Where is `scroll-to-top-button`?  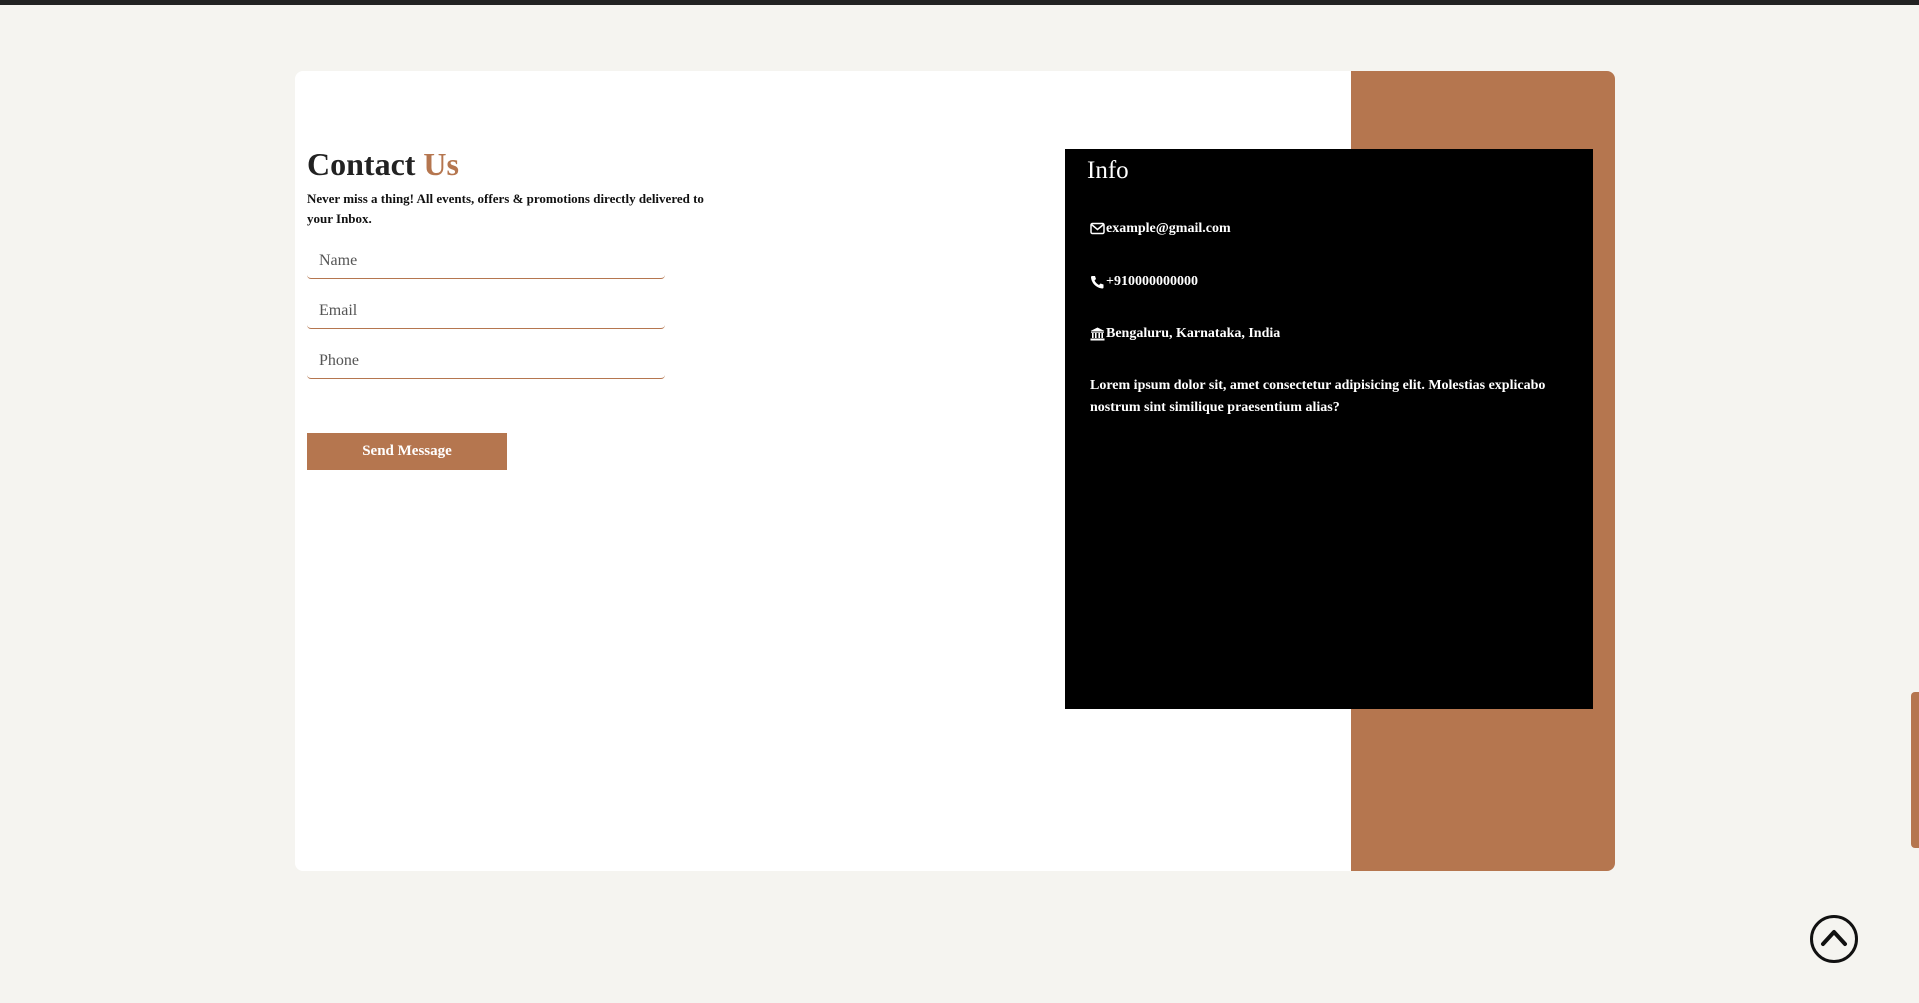
scroll-to-top-button is located at coordinates (1834, 939).